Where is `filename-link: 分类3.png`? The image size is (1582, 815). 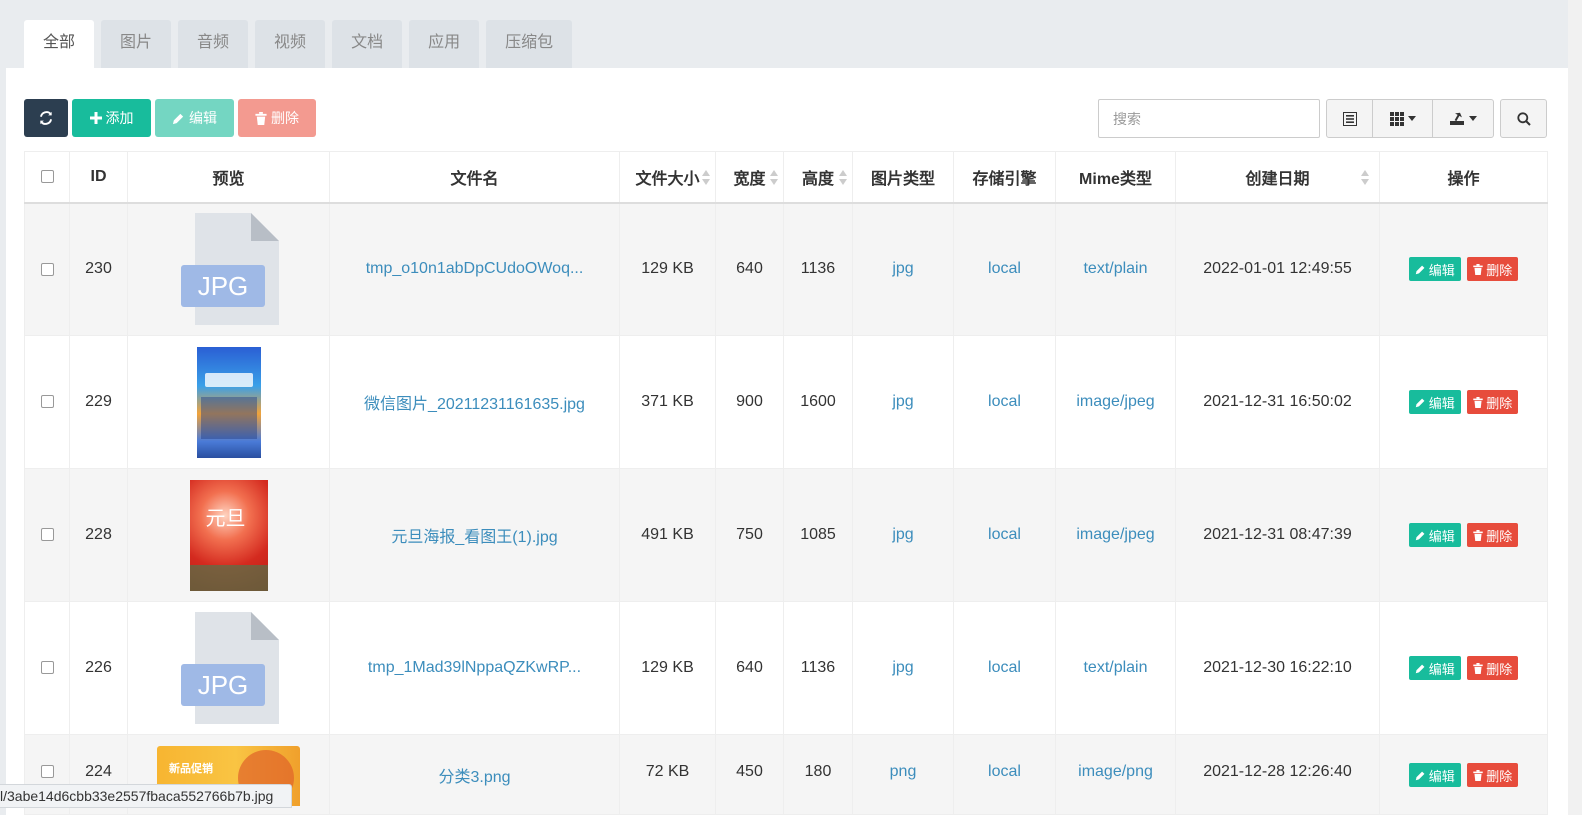 filename-link: 分类3.png is located at coordinates (474, 775).